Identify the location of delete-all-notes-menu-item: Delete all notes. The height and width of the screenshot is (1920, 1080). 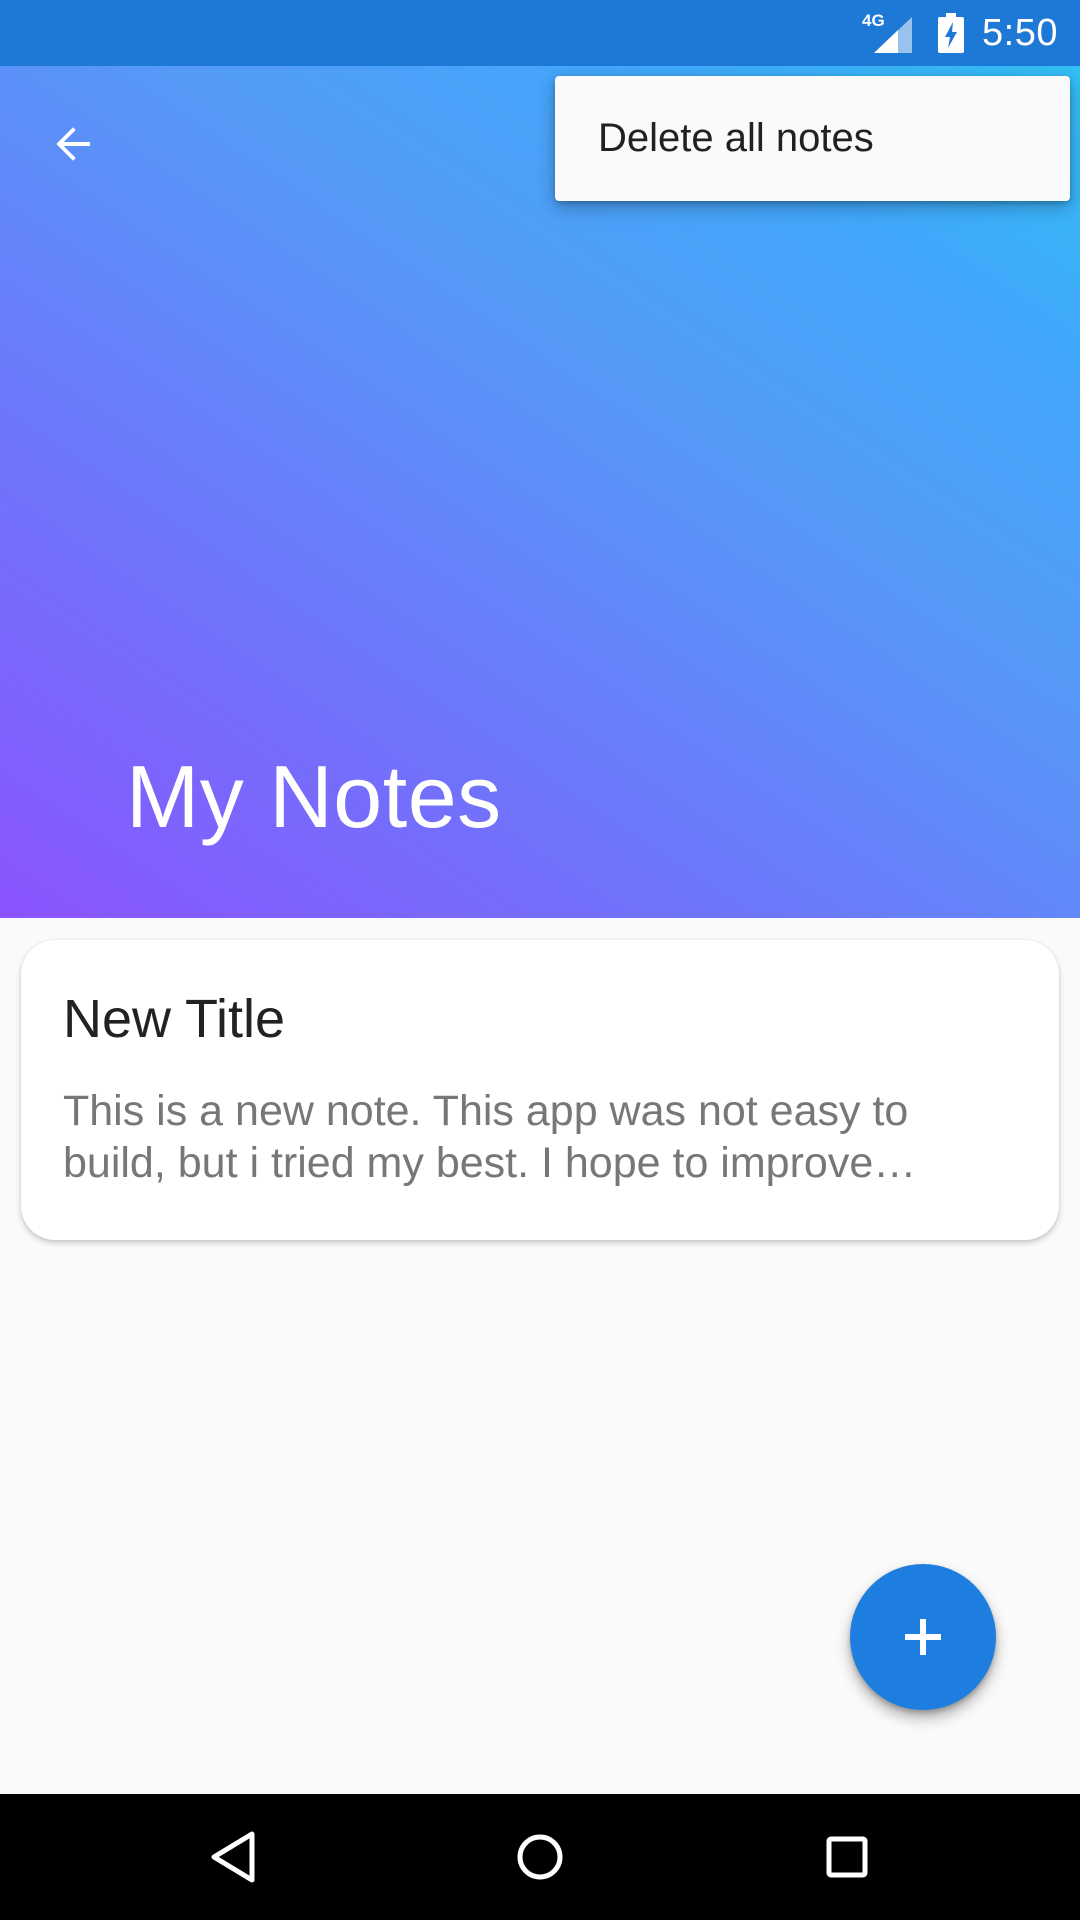
(812, 138).